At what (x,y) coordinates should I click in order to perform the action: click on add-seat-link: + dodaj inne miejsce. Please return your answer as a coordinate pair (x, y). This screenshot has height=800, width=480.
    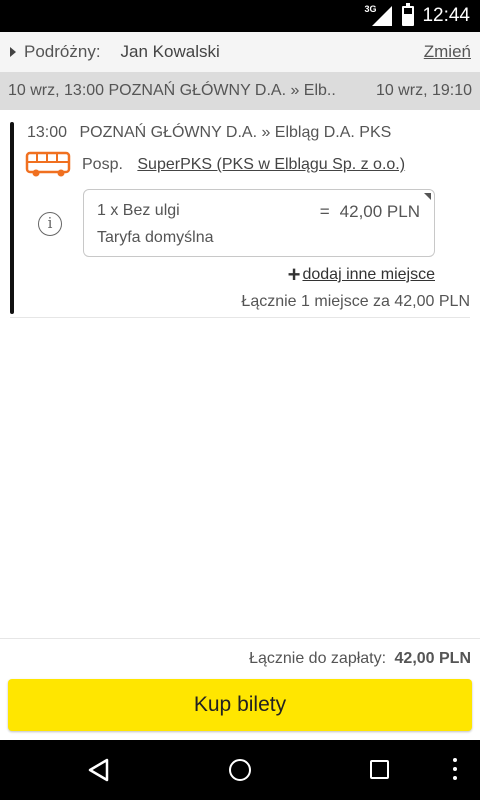
    Looking at the image, I should click on (361, 274).